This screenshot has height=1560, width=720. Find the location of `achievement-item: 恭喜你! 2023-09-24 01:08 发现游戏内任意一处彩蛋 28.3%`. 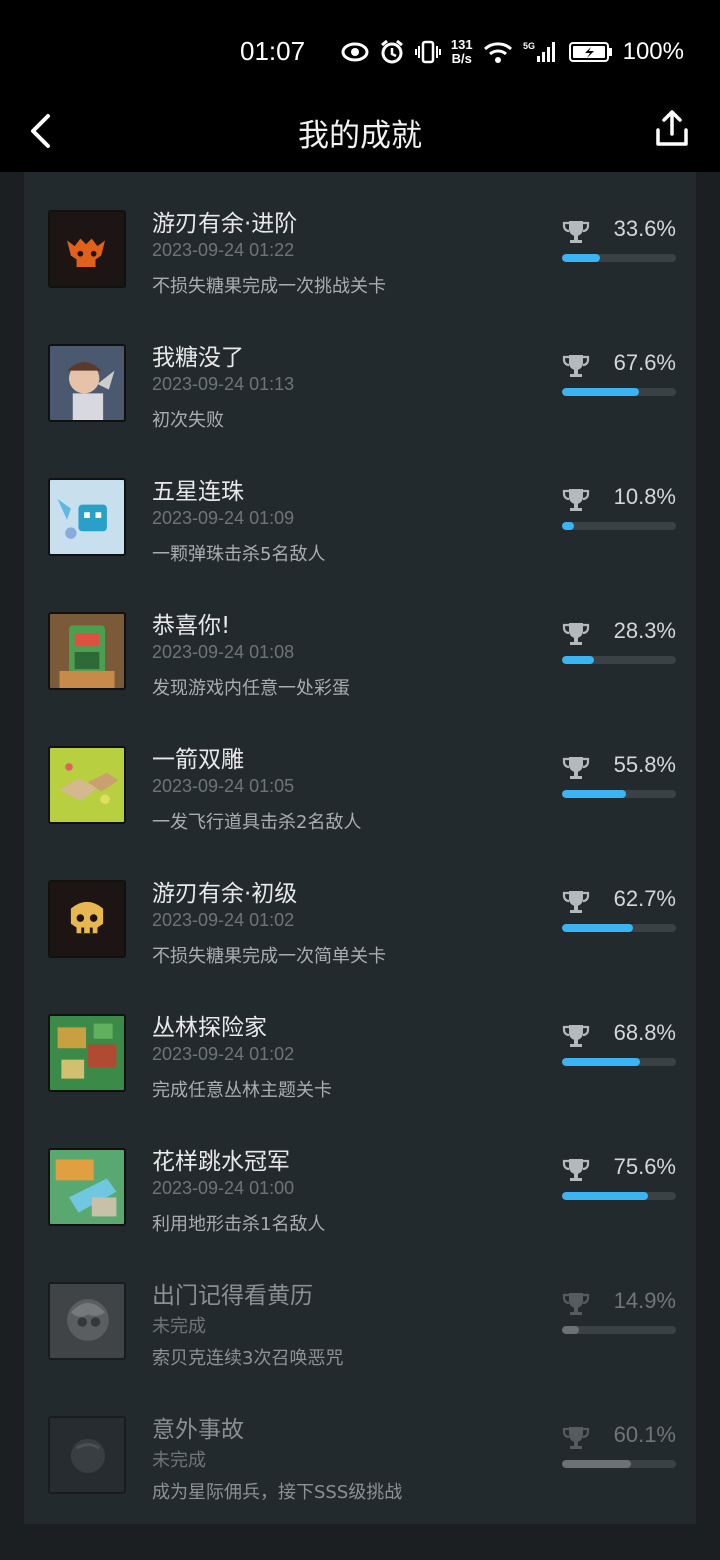

achievement-item: 恭喜你! 2023-09-24 01:08 发现游戏内任意一处彩蛋 28.3% is located at coordinates (360, 641).